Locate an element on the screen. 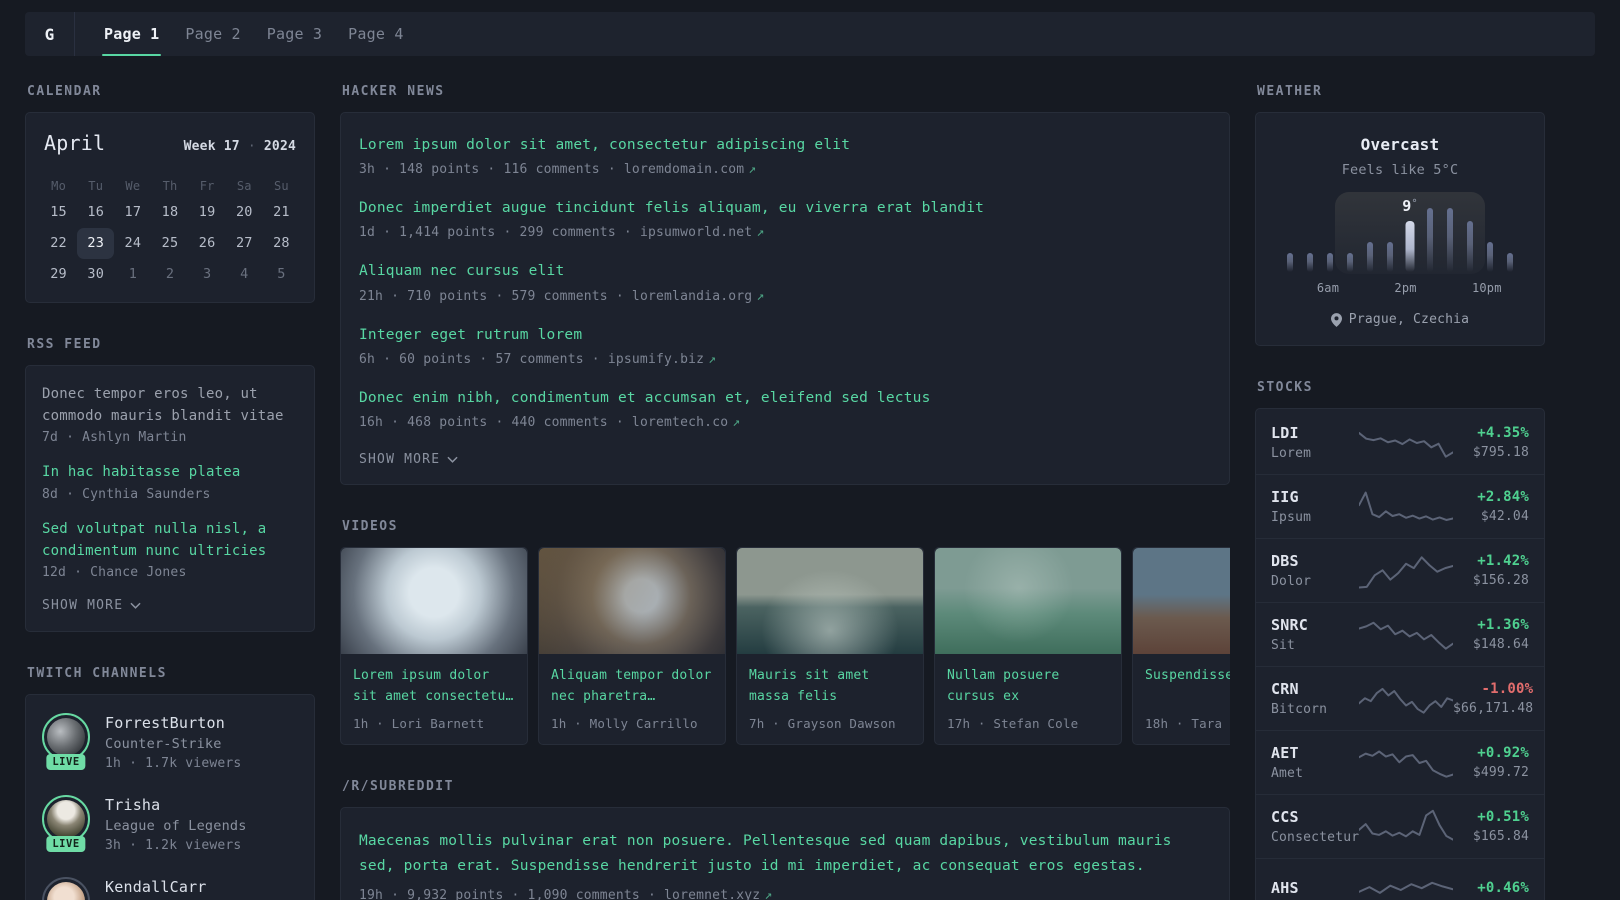 Image resolution: width=1620 pixels, height=900 pixels. stock-identity: SNRC Sit is located at coordinates (1315, 634).